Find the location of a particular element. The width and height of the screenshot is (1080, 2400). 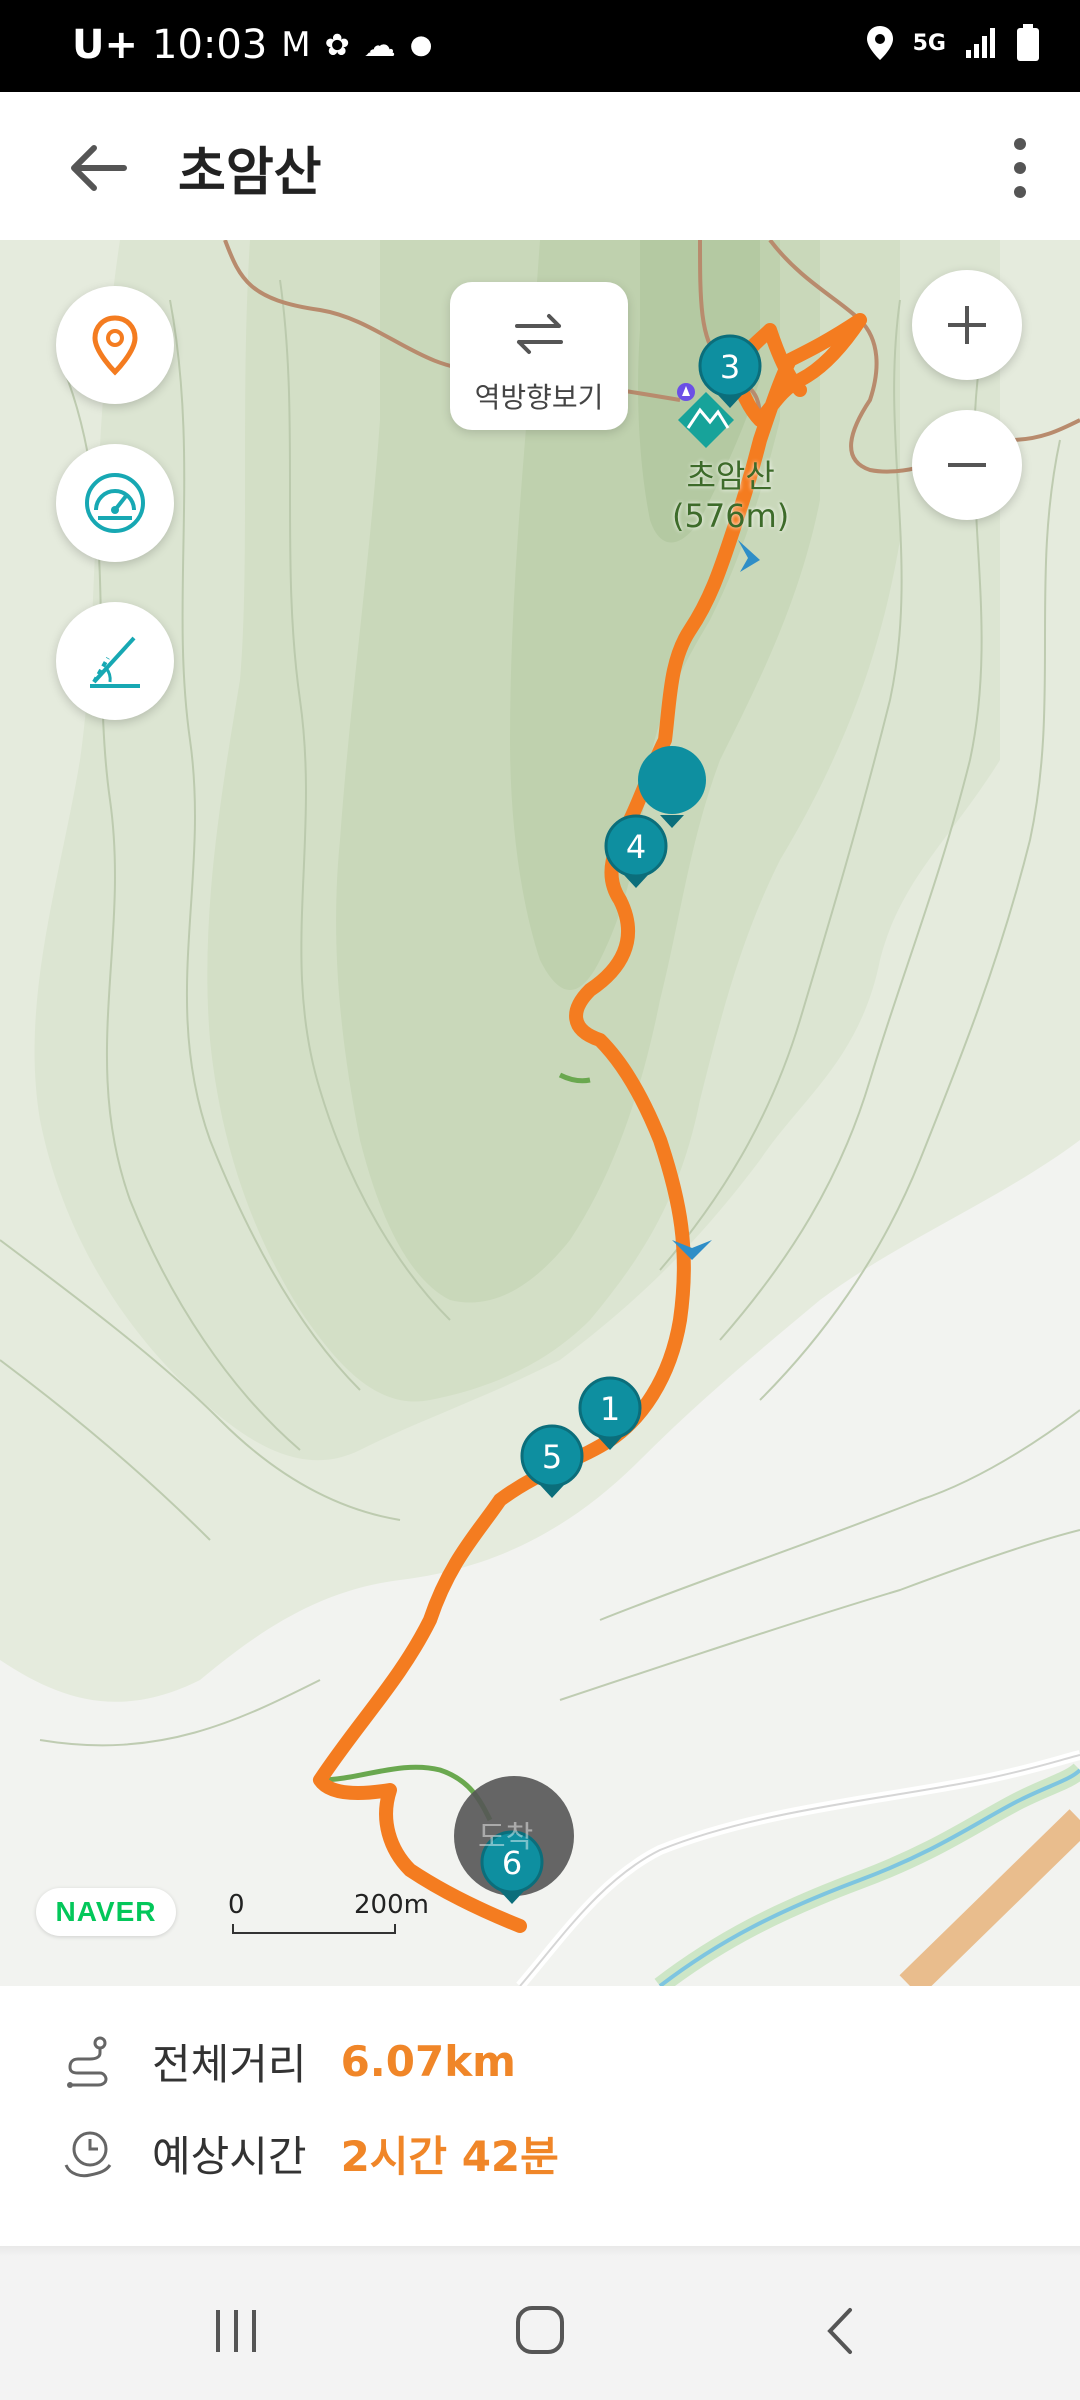

system-nav-bar is located at coordinates (540, 2328).